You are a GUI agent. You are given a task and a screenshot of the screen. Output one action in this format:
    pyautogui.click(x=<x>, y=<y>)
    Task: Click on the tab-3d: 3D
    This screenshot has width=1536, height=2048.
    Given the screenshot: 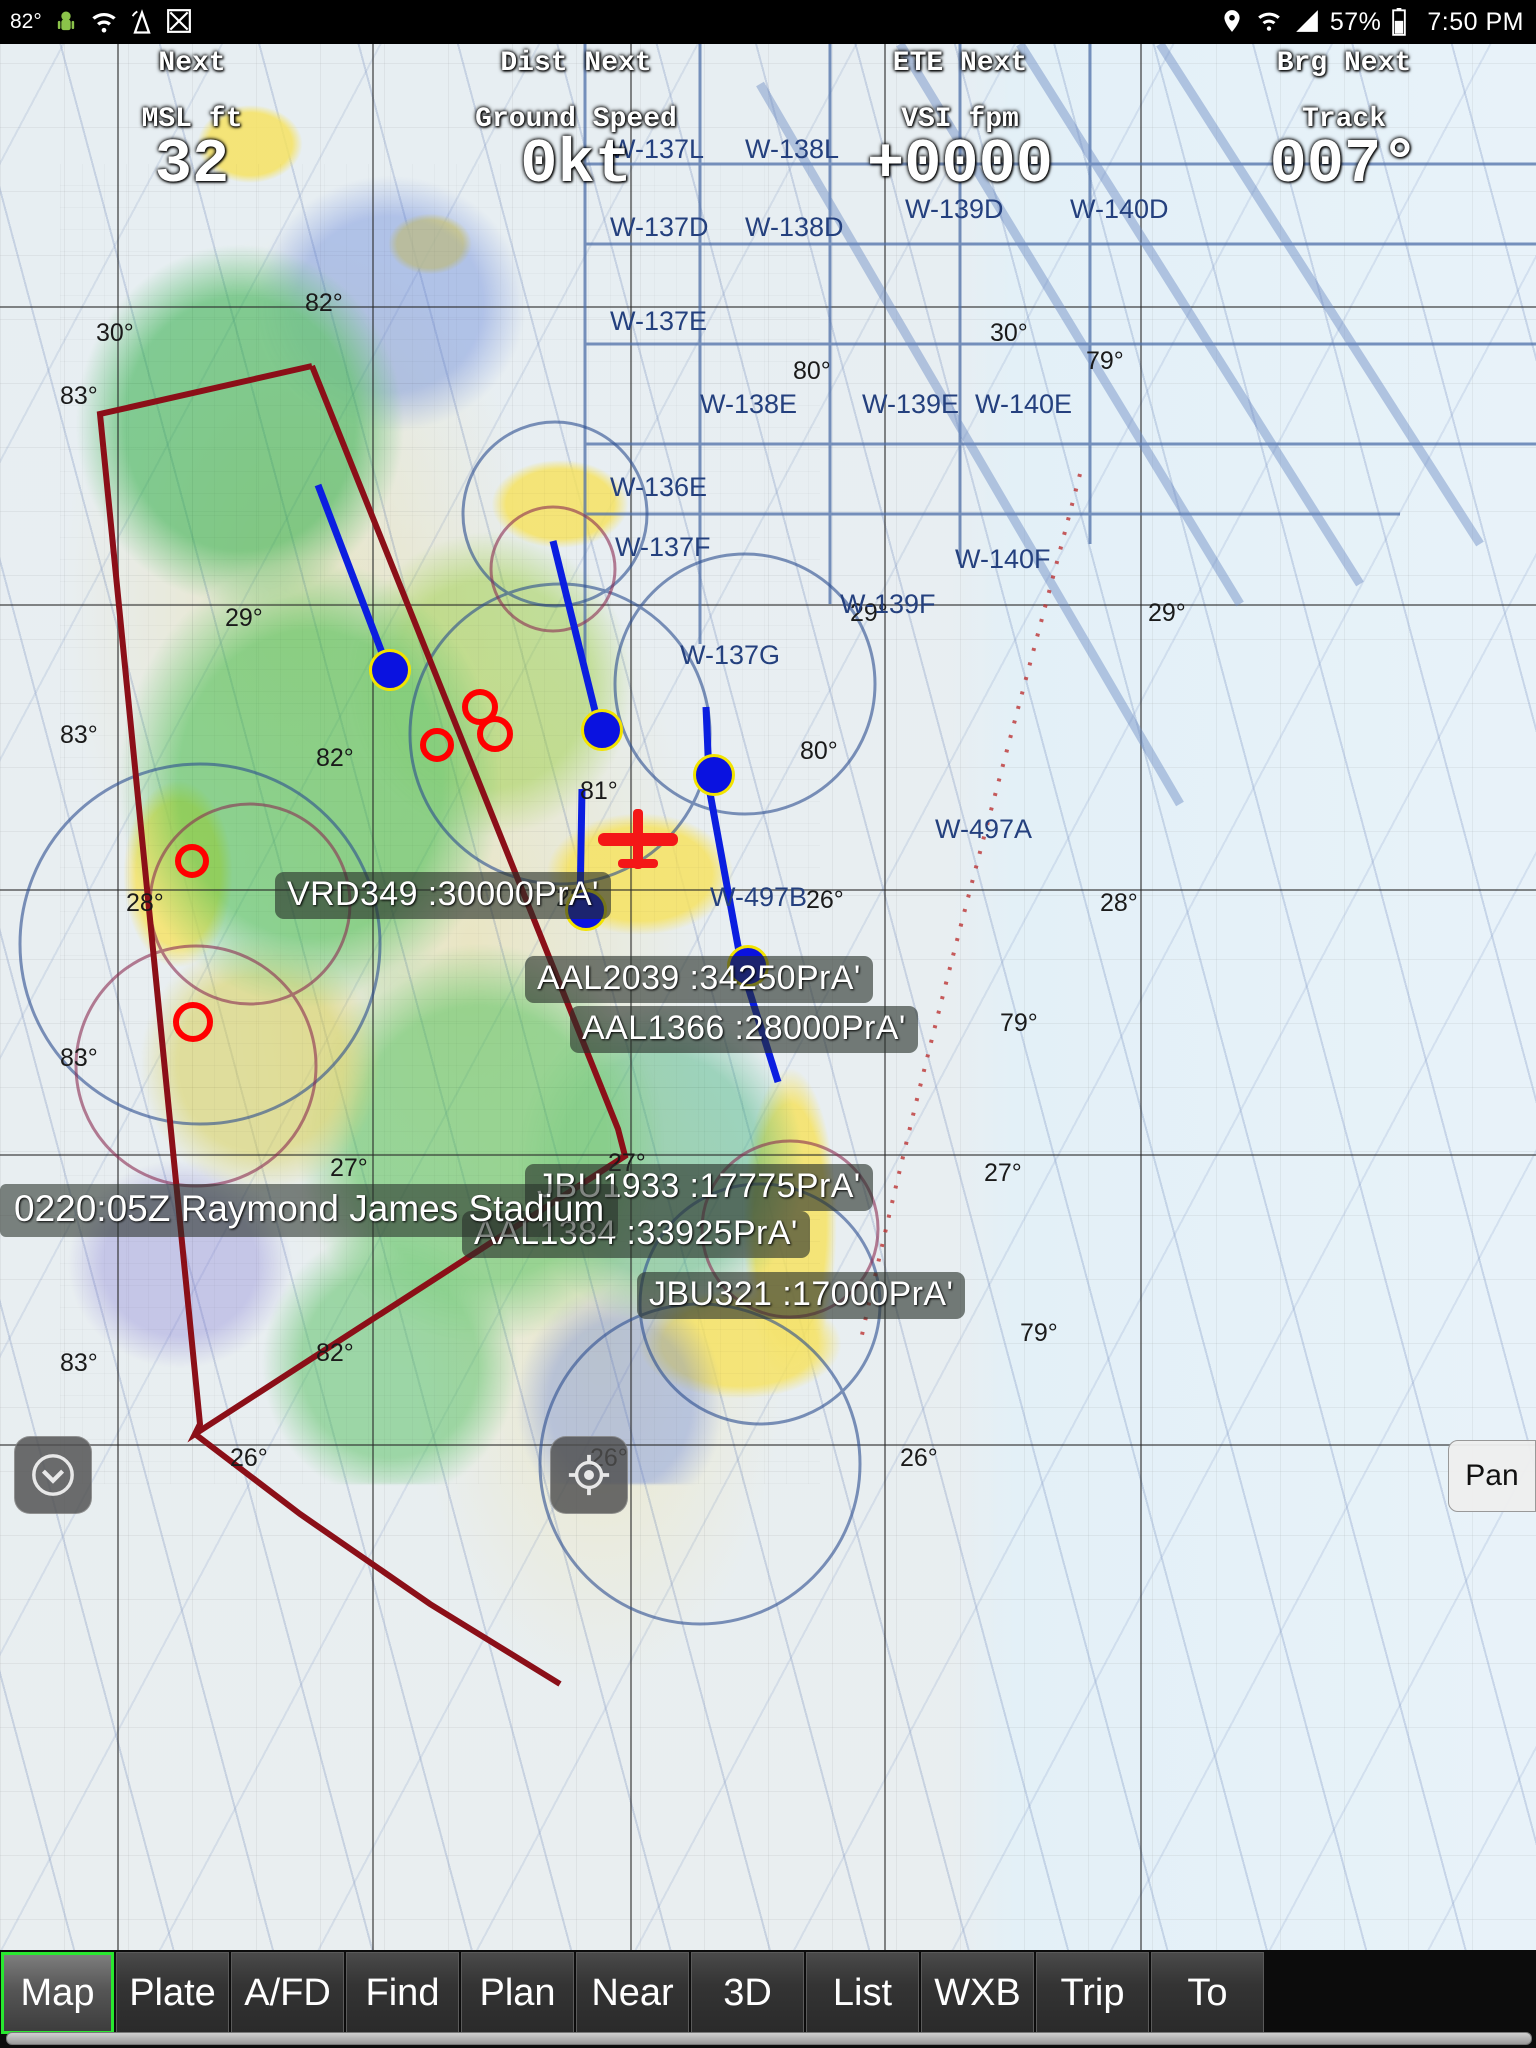 What is the action you would take?
    pyautogui.click(x=747, y=1993)
    